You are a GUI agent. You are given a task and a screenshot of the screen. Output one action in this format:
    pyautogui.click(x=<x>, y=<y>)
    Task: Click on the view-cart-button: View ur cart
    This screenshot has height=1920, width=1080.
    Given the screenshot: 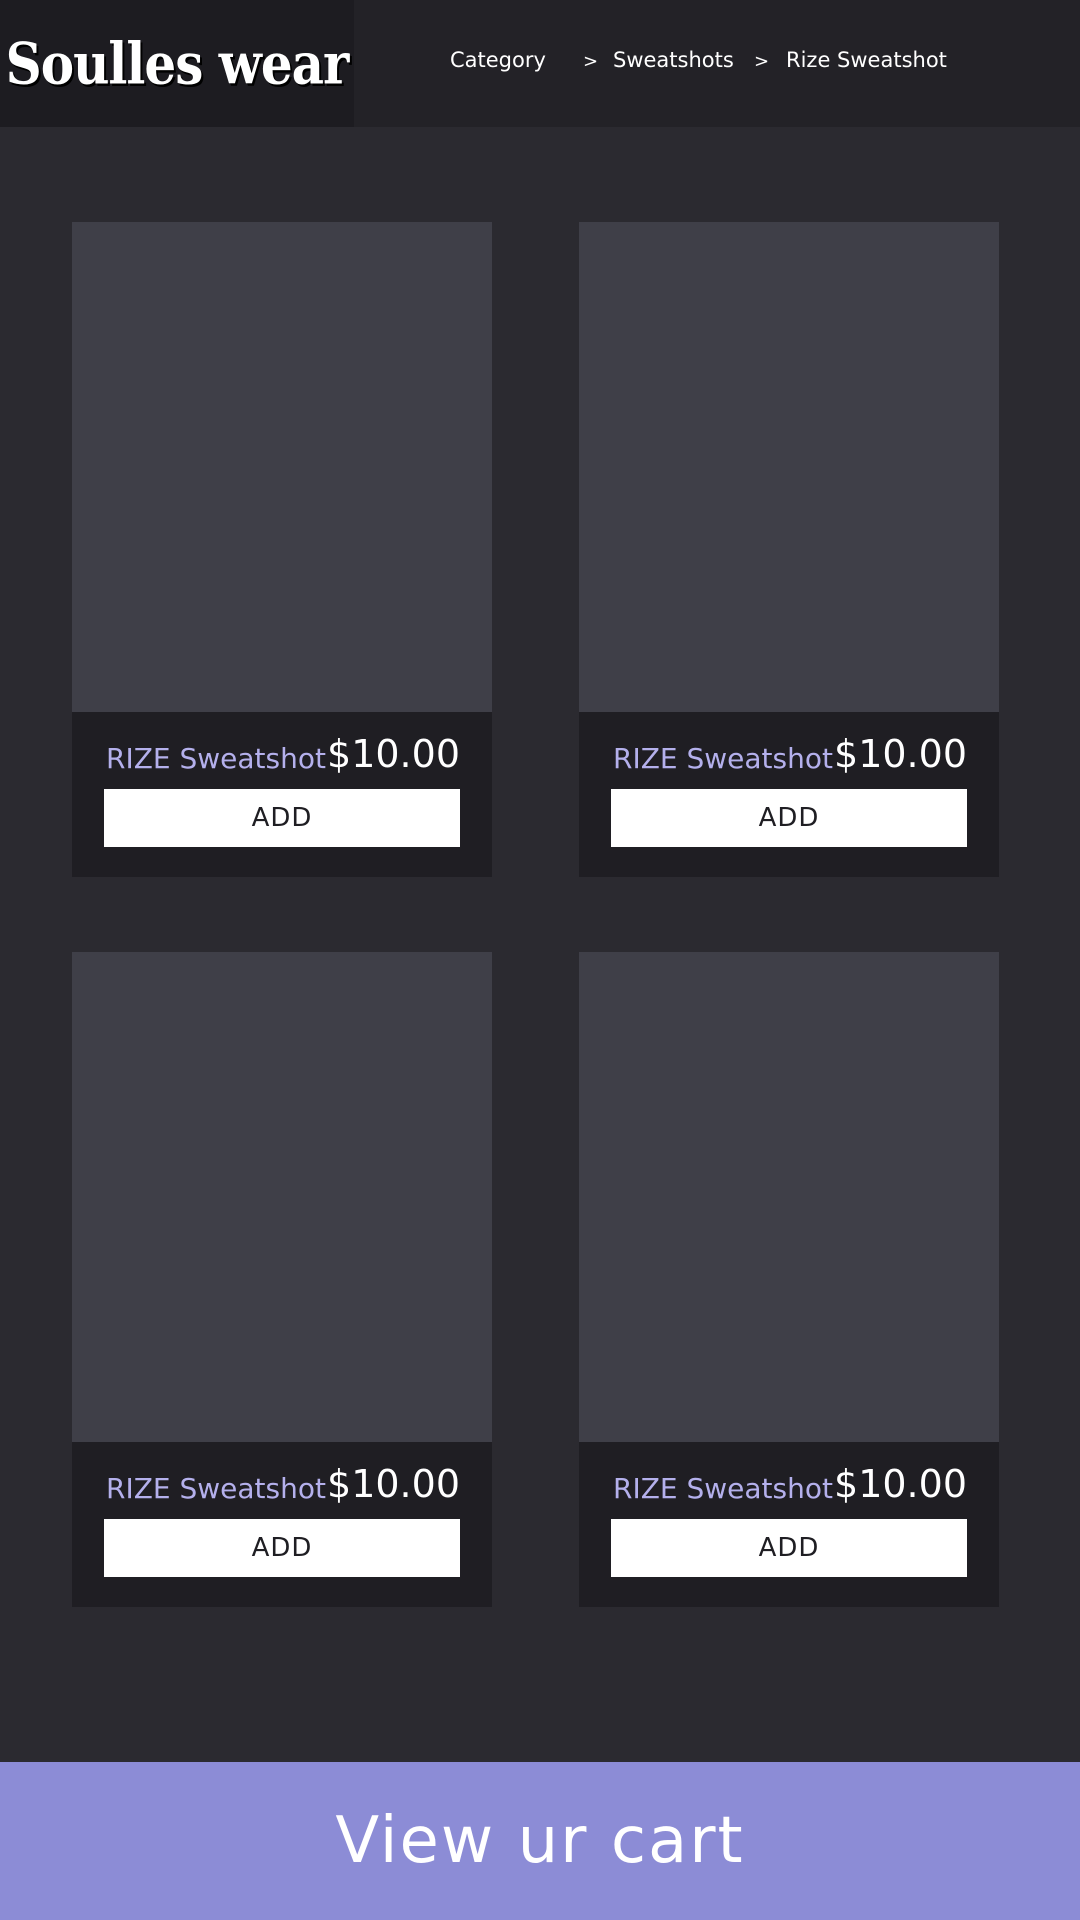 What is the action you would take?
    pyautogui.click(x=540, y=1841)
    